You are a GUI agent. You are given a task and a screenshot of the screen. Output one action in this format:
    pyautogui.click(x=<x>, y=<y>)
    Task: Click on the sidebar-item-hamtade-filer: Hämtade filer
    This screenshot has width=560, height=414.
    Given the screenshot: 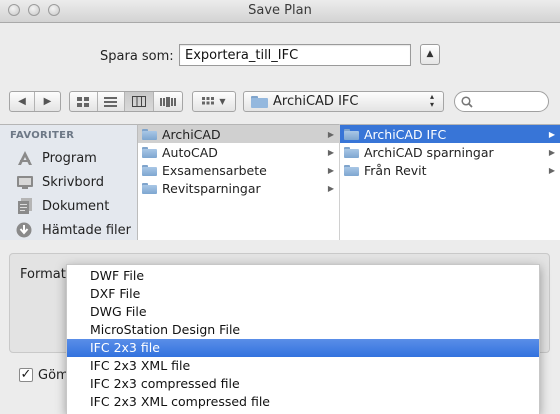 What is the action you would take?
    pyautogui.click(x=73, y=230)
    